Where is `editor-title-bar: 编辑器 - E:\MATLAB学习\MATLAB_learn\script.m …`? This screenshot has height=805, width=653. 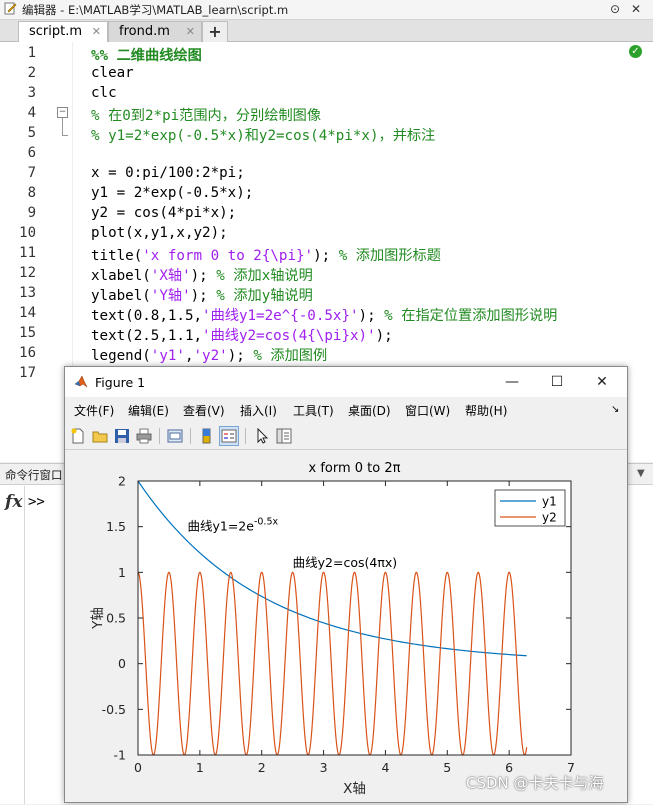
editor-title-bar: 编辑器 - E:\MATLAB学习\MATLAB_learn\script.m … is located at coordinates (326, 10).